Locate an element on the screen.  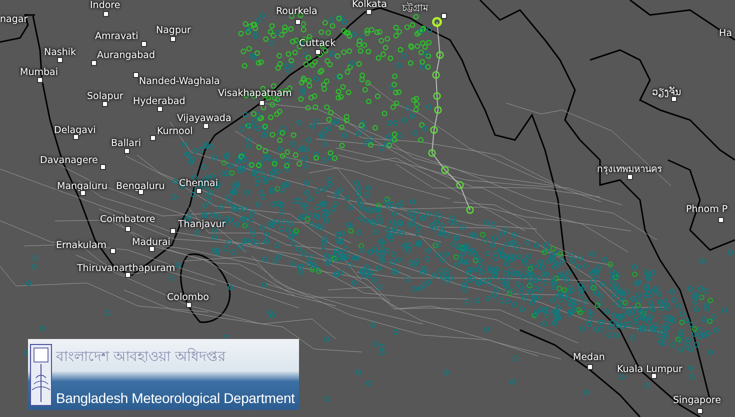
city-label: Singapore is located at coordinates (697, 400).